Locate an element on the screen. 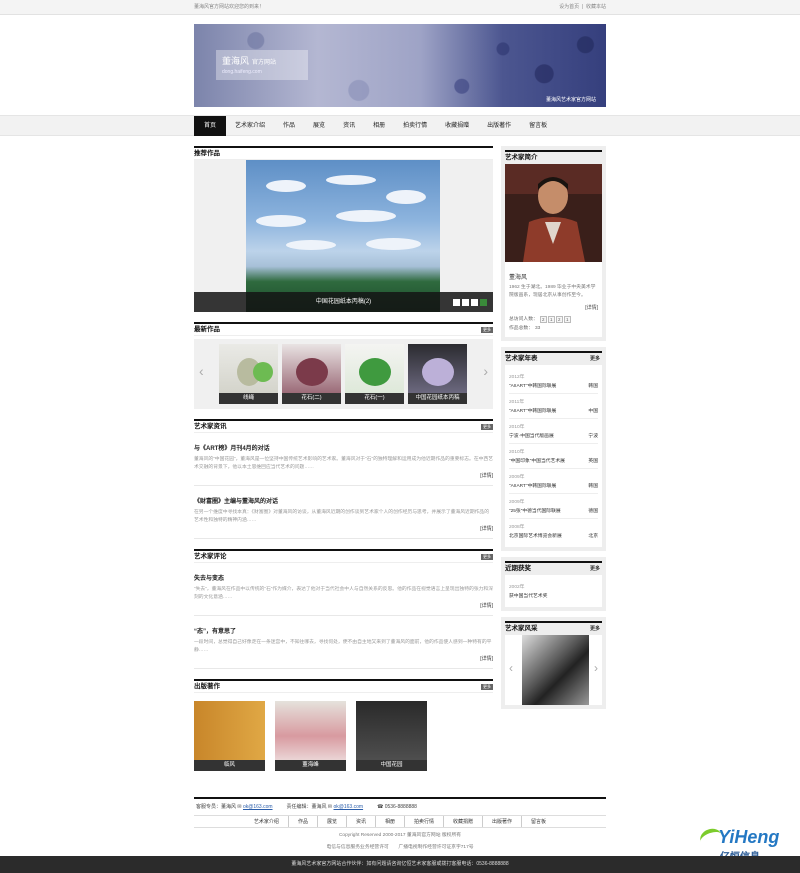 The height and width of the screenshot is (873, 800). contact-item: 客服专员：董海风 ✉ ok@163.com is located at coordinates (234, 807).